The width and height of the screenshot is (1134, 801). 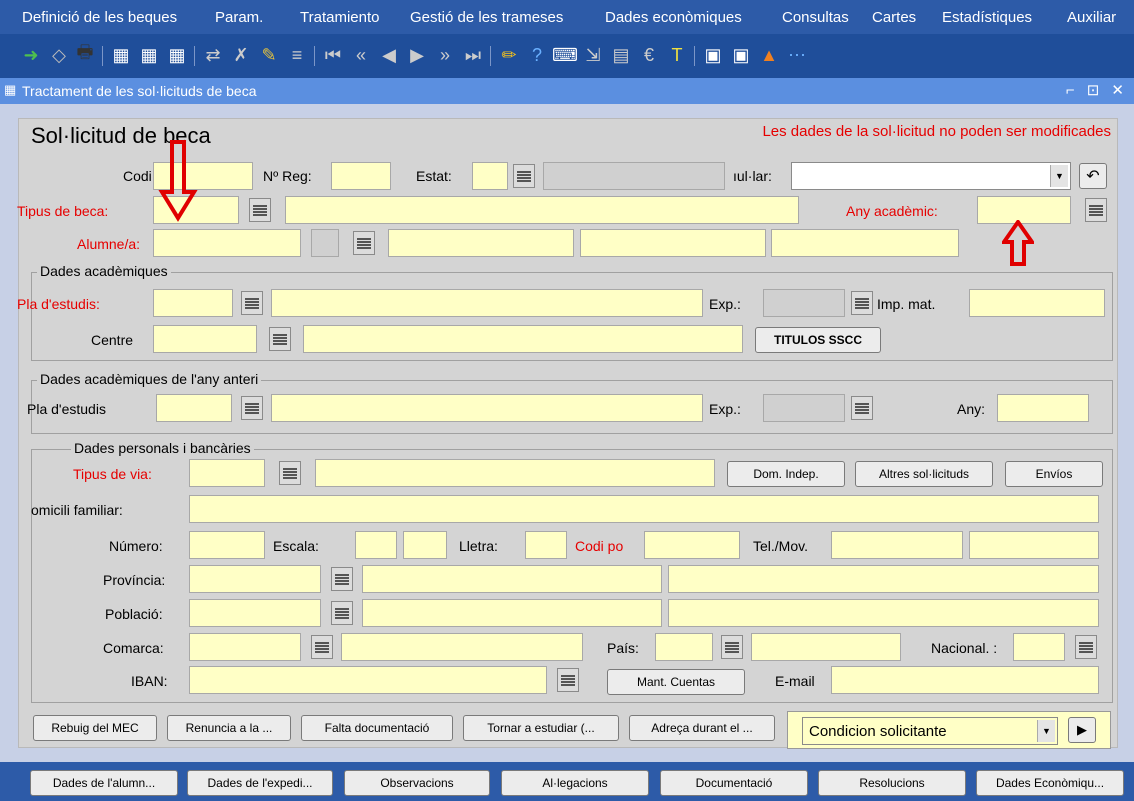 I want to click on escala-field, so click(x=376, y=545).